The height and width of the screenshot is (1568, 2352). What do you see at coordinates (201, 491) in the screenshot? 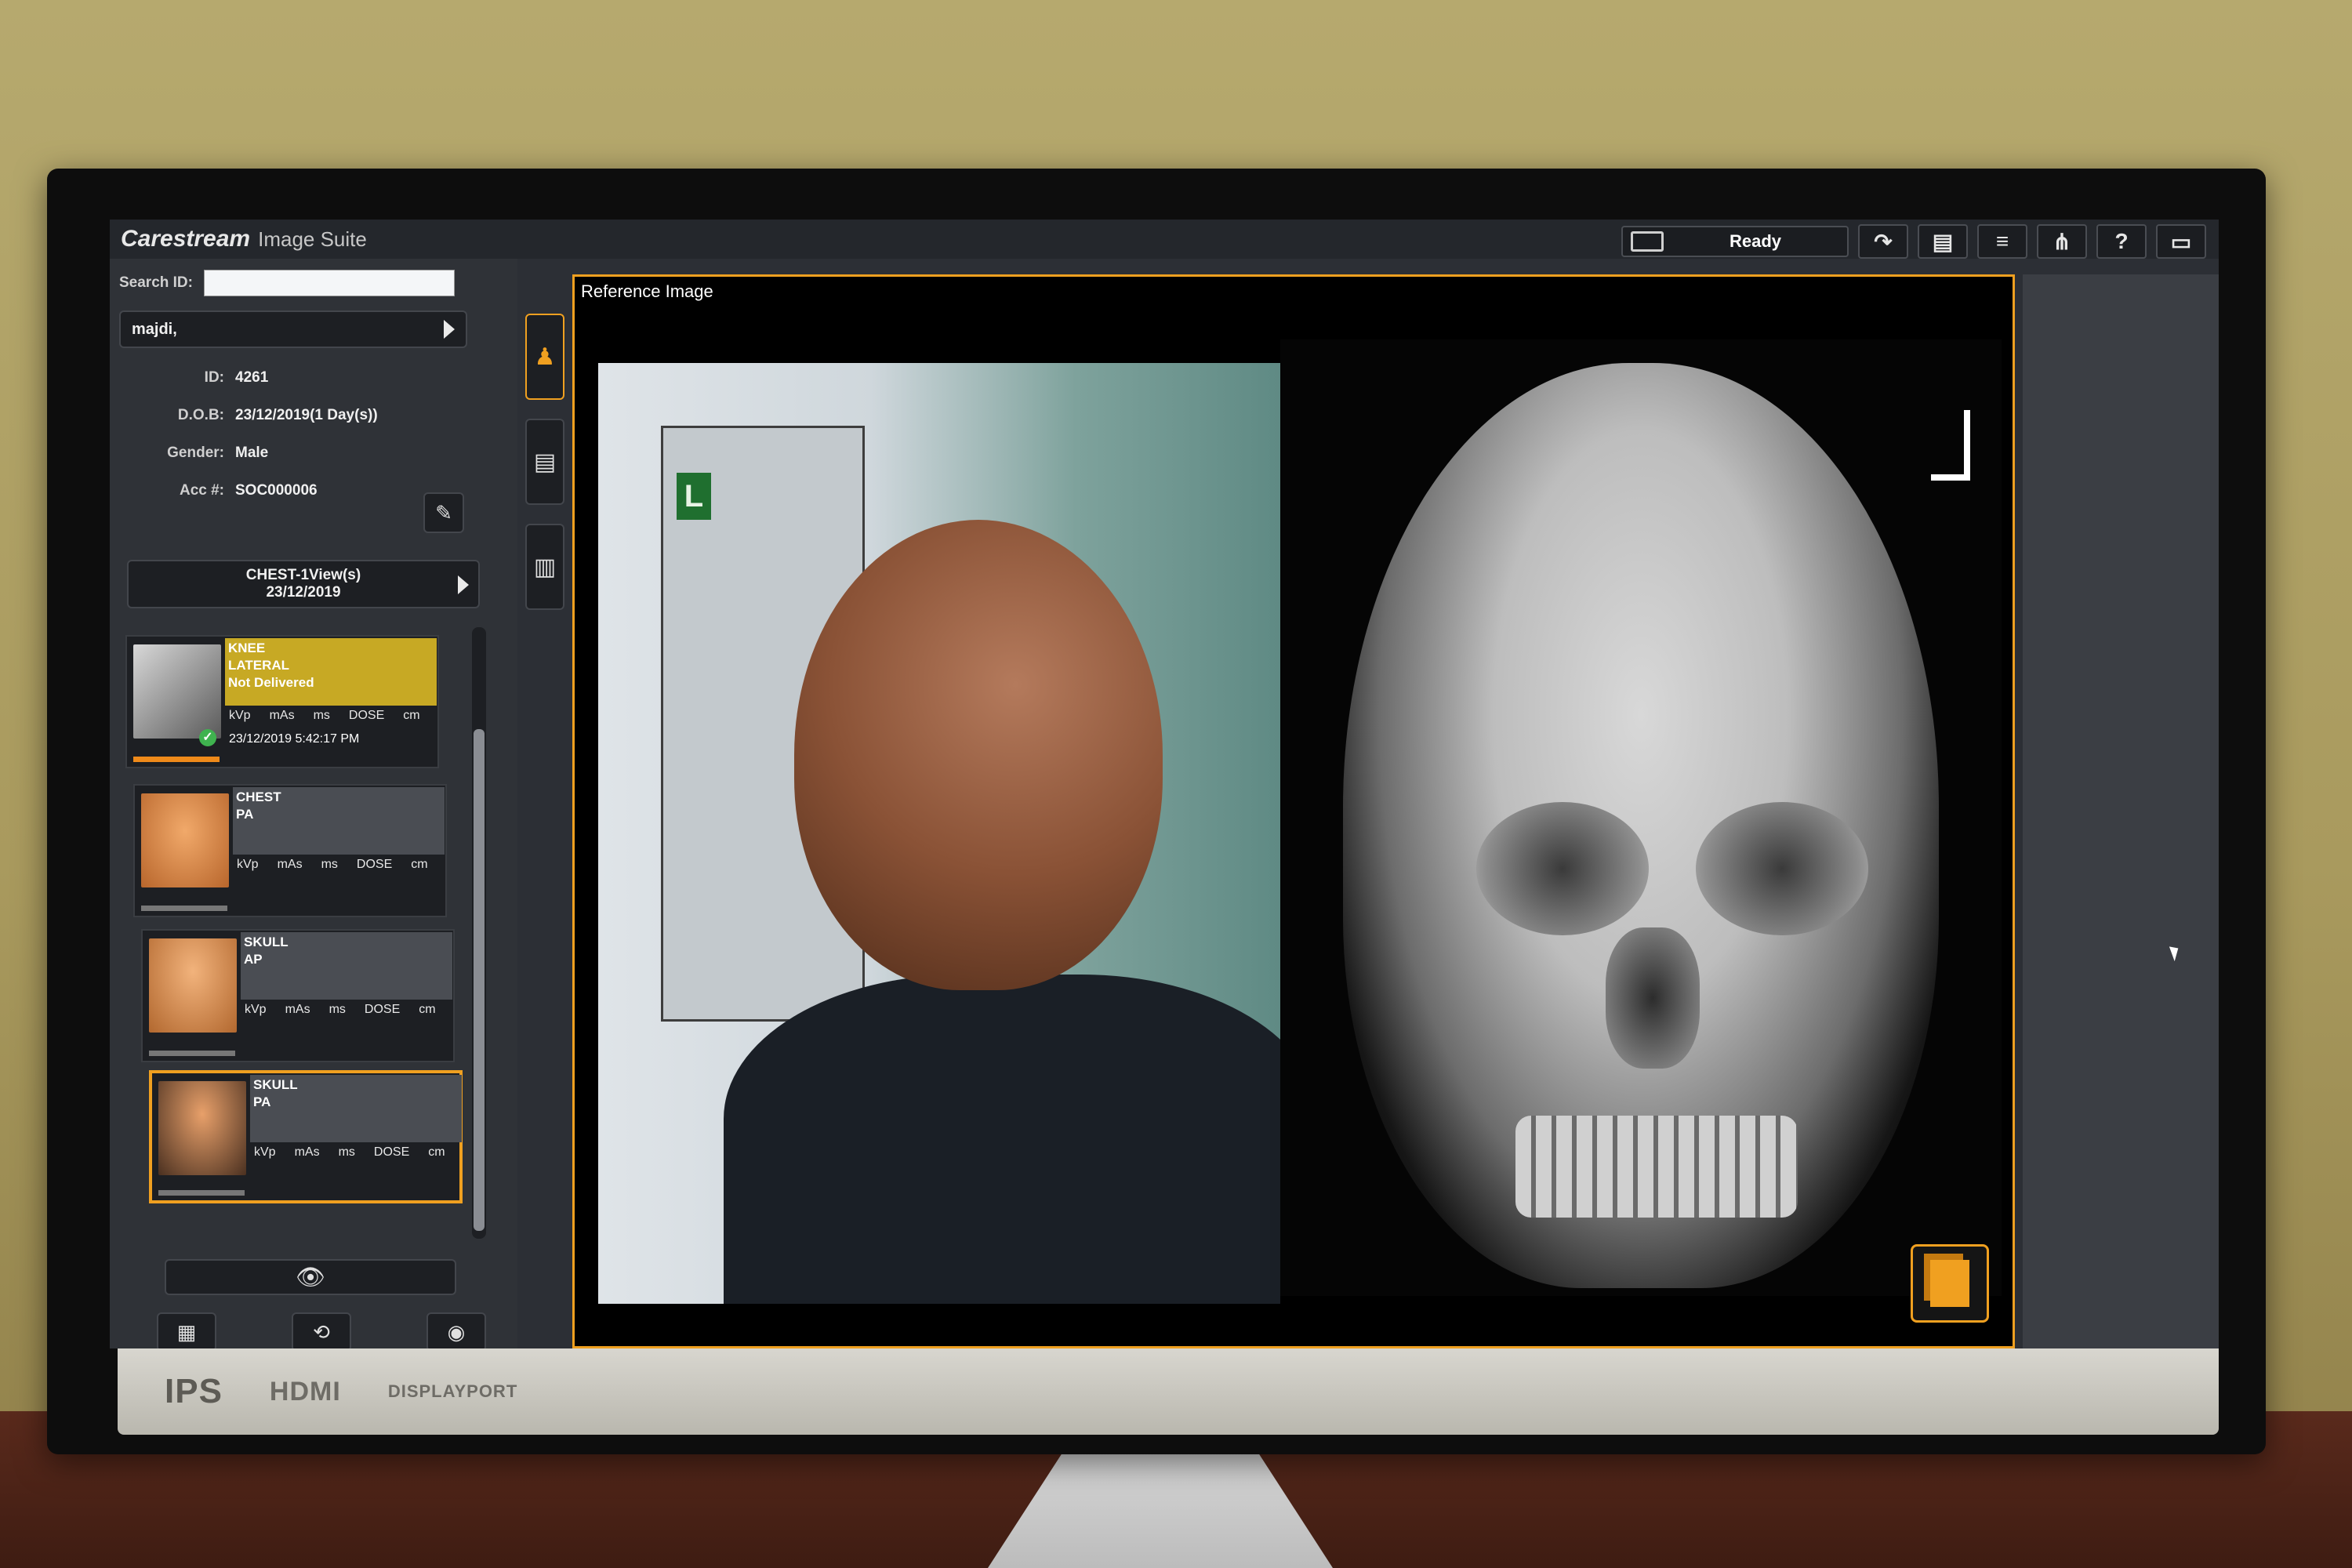
I see `info-key: Acc #:` at bounding box center [201, 491].